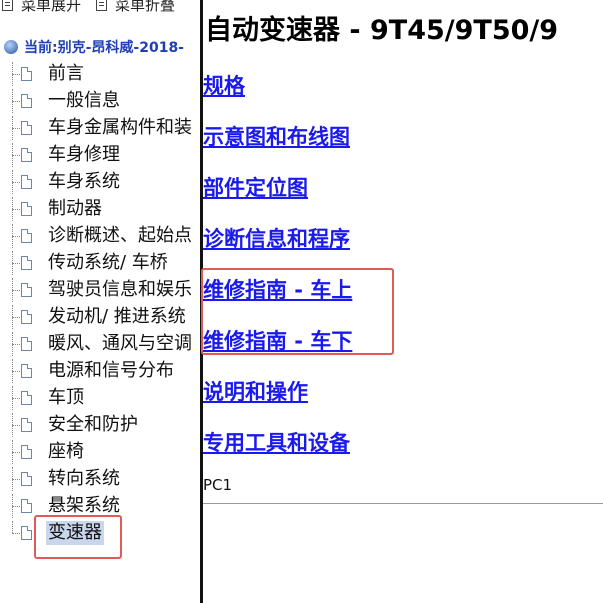  Describe the element at coordinates (84, 154) in the screenshot. I see `tree-item-label: 车身修理` at that location.